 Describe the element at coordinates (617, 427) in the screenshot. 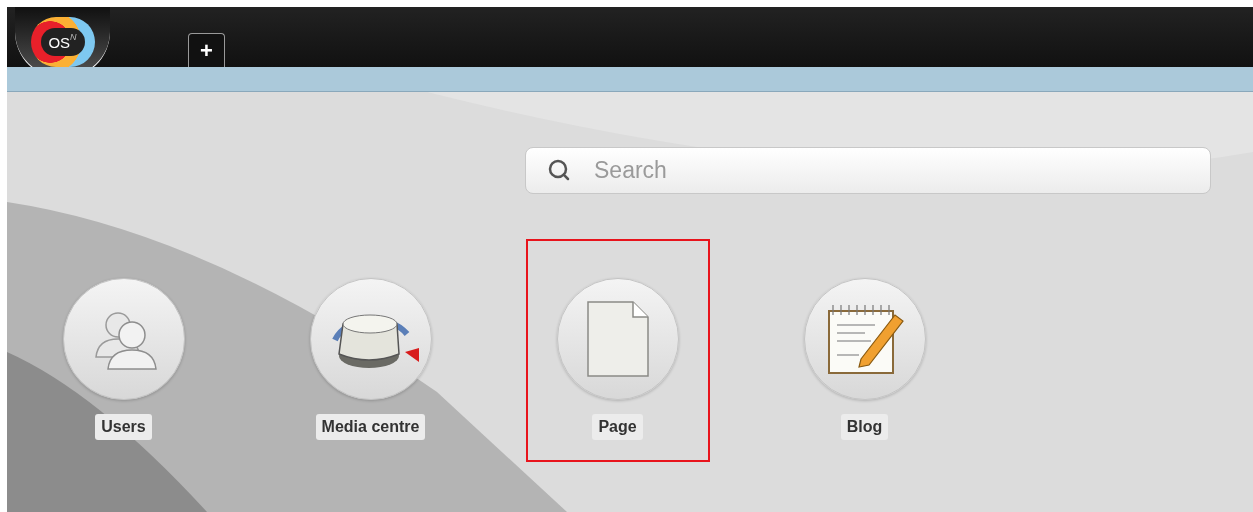

I see `app-label: Page` at that location.